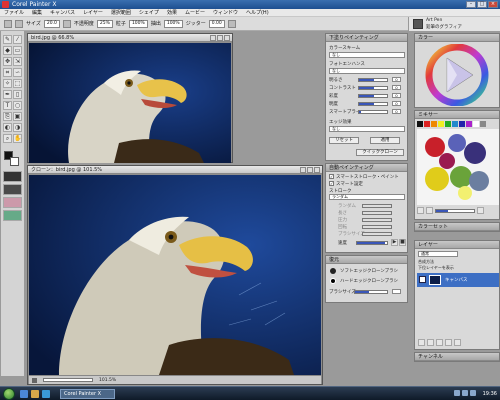  I want to click on menu-window: ウィンドウ, so click(225, 12).